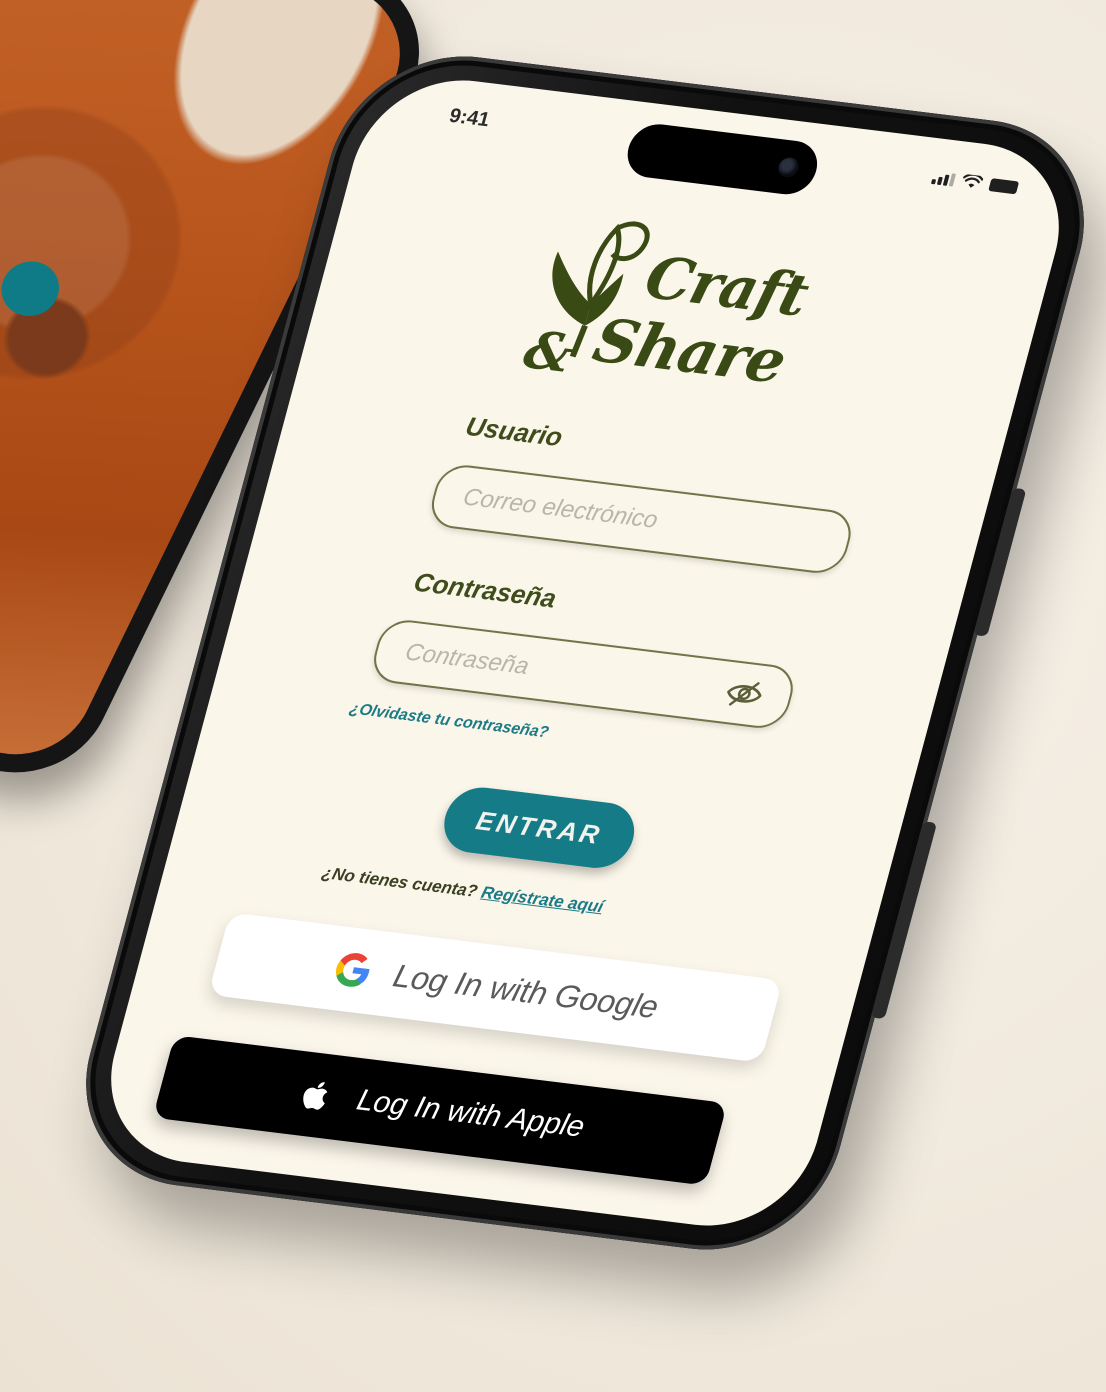  What do you see at coordinates (1004, 186) in the screenshot?
I see `battery-icon` at bounding box center [1004, 186].